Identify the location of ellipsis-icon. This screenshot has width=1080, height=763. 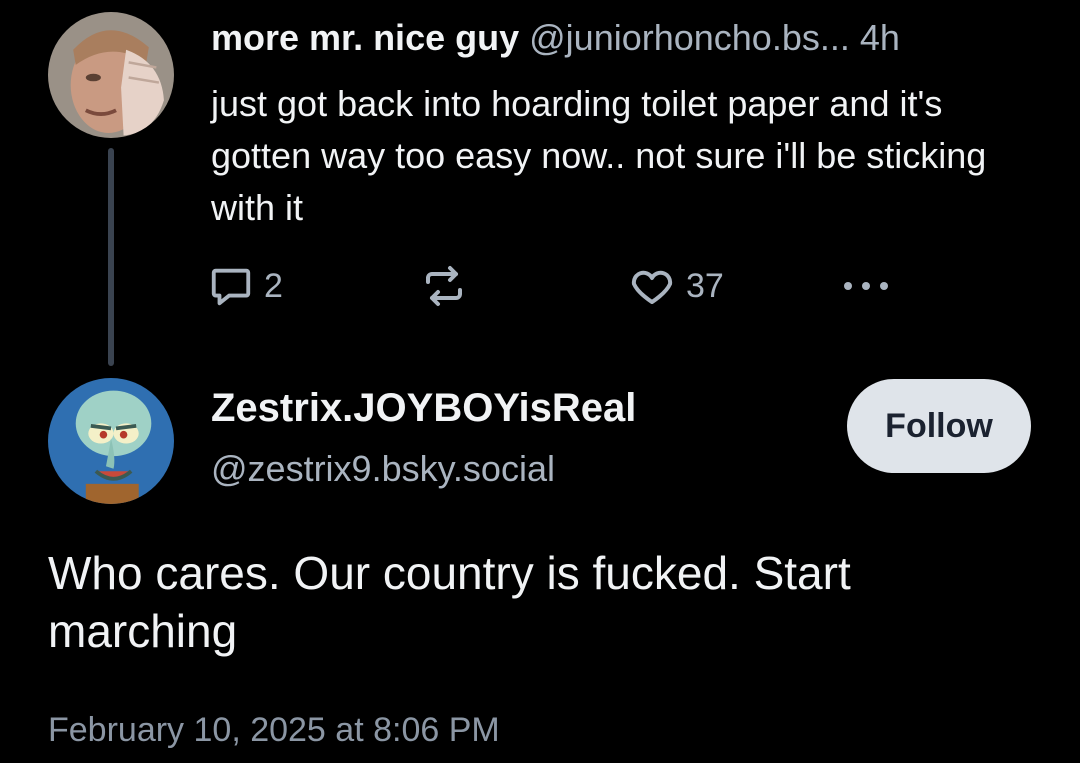
(866, 286).